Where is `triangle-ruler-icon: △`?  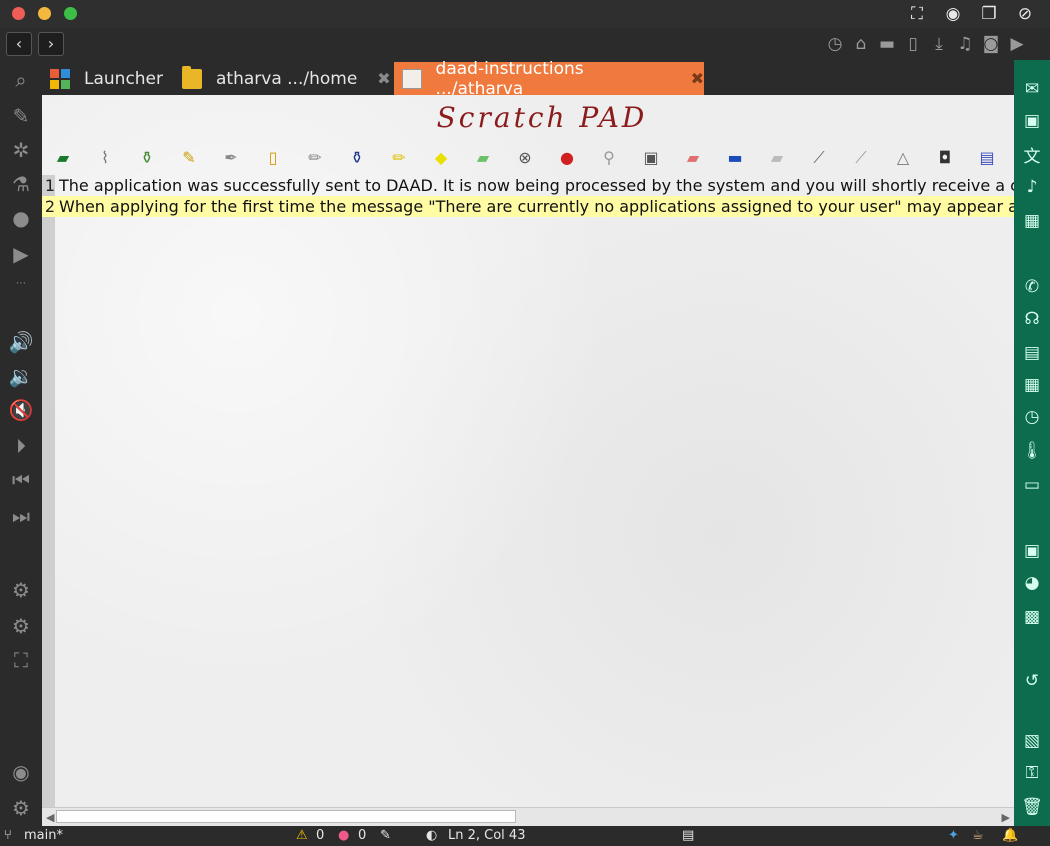
triangle-ruler-icon: △ is located at coordinates (903, 158).